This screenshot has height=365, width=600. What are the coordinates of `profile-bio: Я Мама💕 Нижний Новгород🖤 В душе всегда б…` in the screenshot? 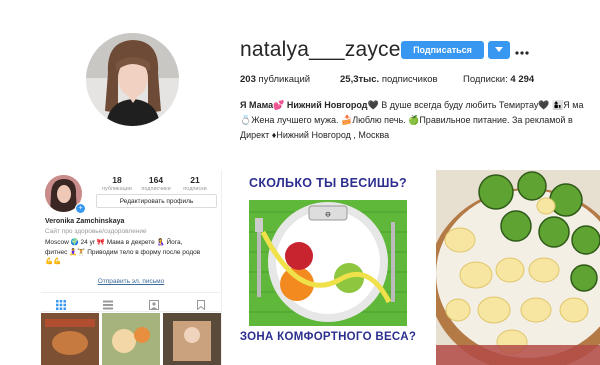 It's located at (420, 120).